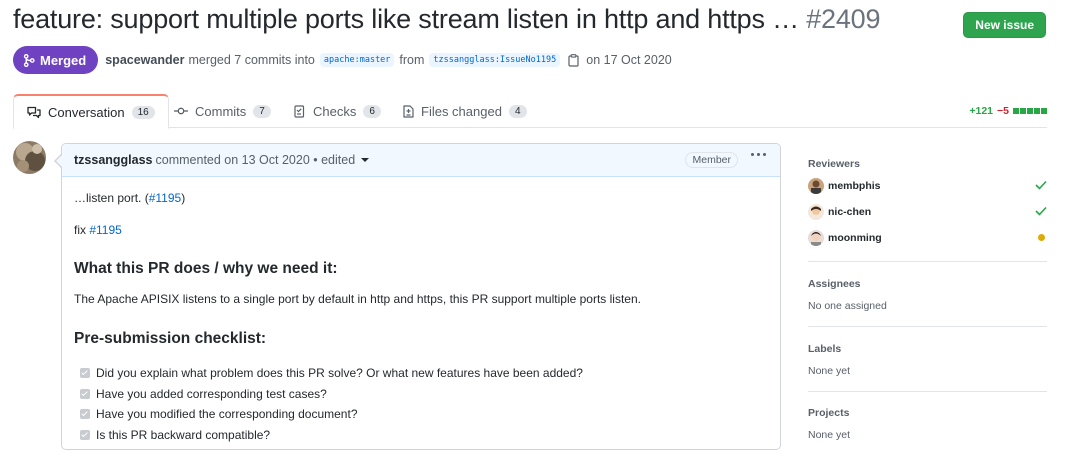  Describe the element at coordinates (927, 413) in the screenshot. I see `projects-title: Projects` at that location.